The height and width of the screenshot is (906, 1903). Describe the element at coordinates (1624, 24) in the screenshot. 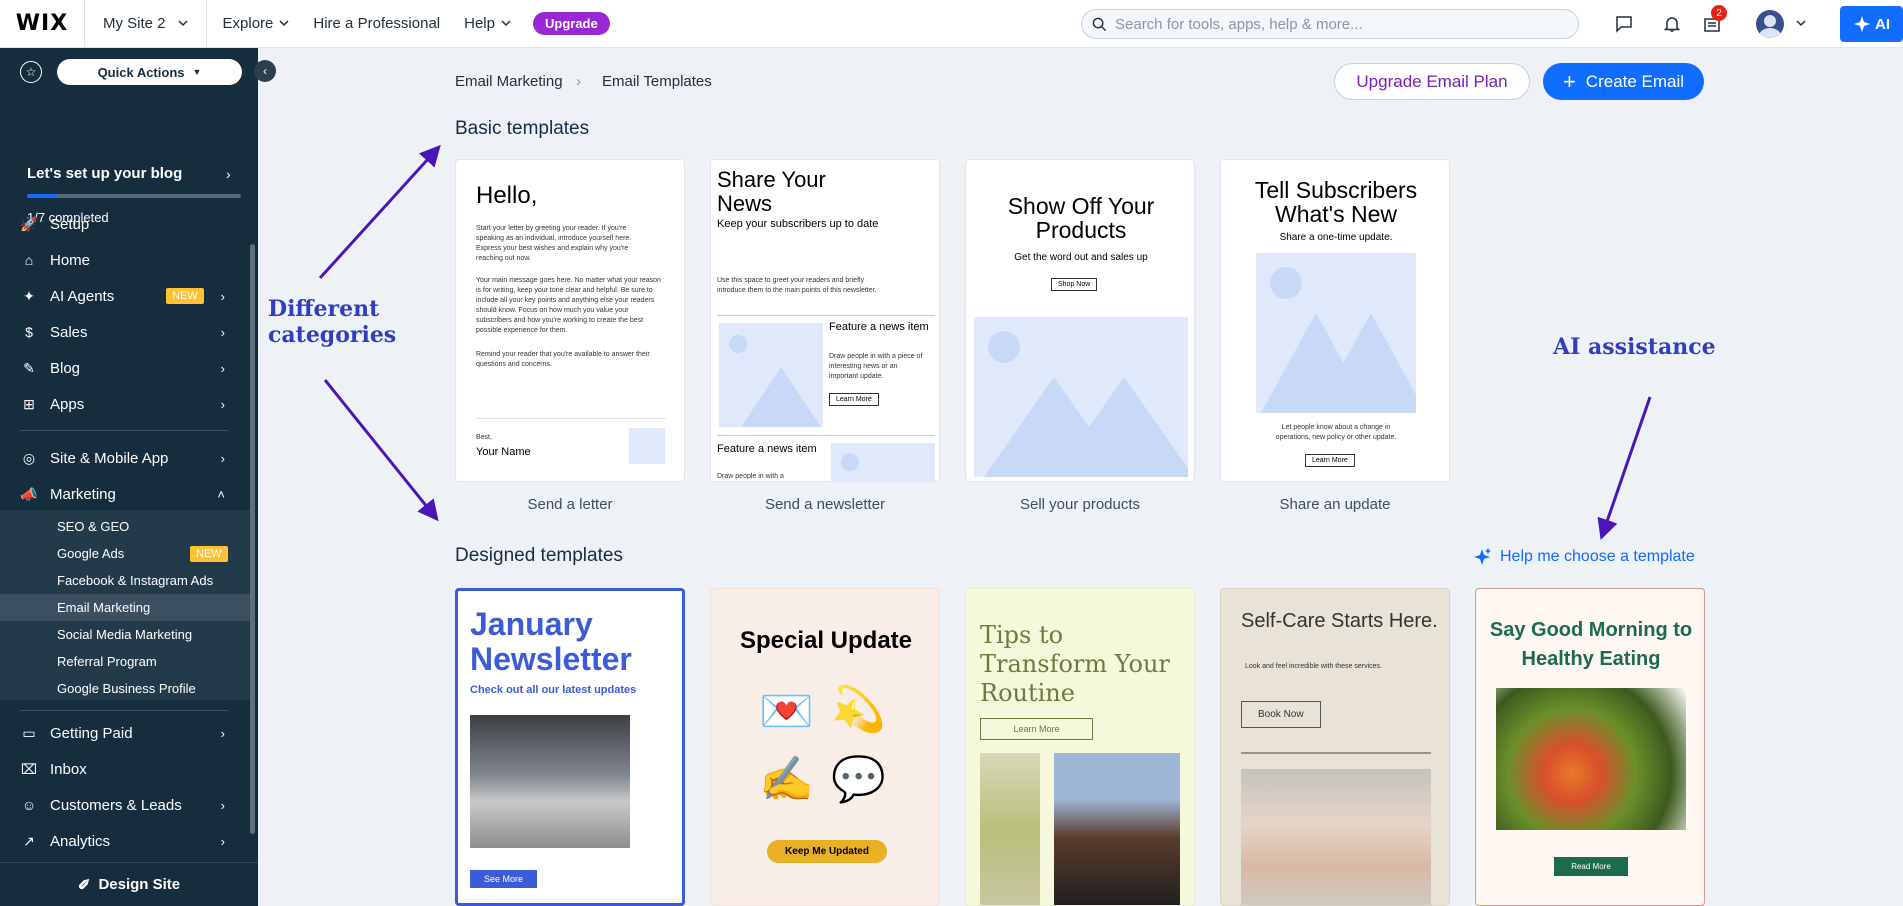

I see `chat-icon` at that location.